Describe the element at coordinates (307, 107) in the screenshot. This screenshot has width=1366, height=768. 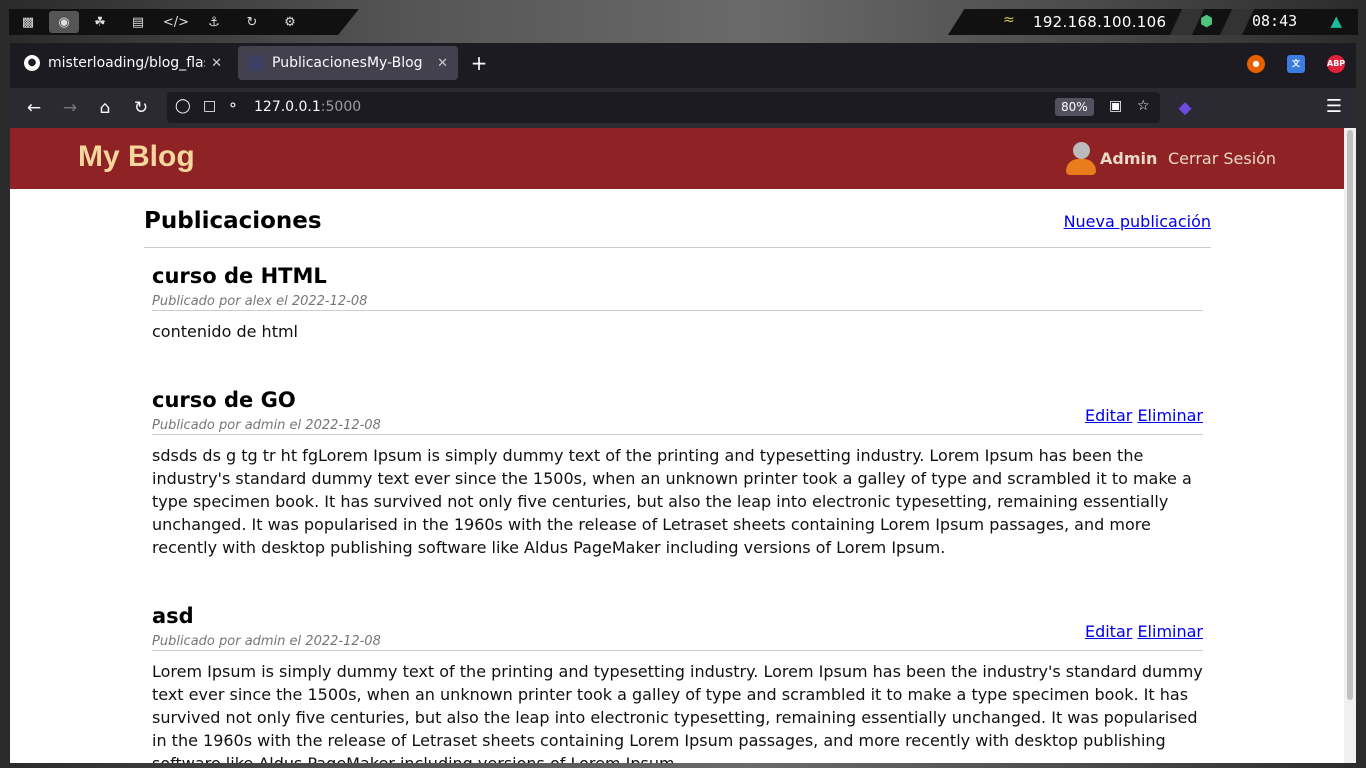
I see `url-text: 127.0.0.1:5000` at that location.